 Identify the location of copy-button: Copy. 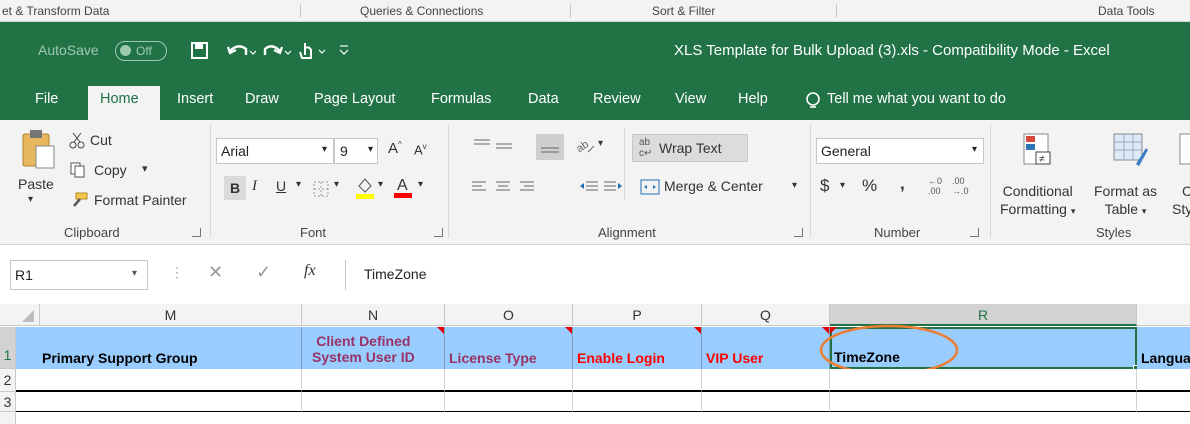
(110, 170).